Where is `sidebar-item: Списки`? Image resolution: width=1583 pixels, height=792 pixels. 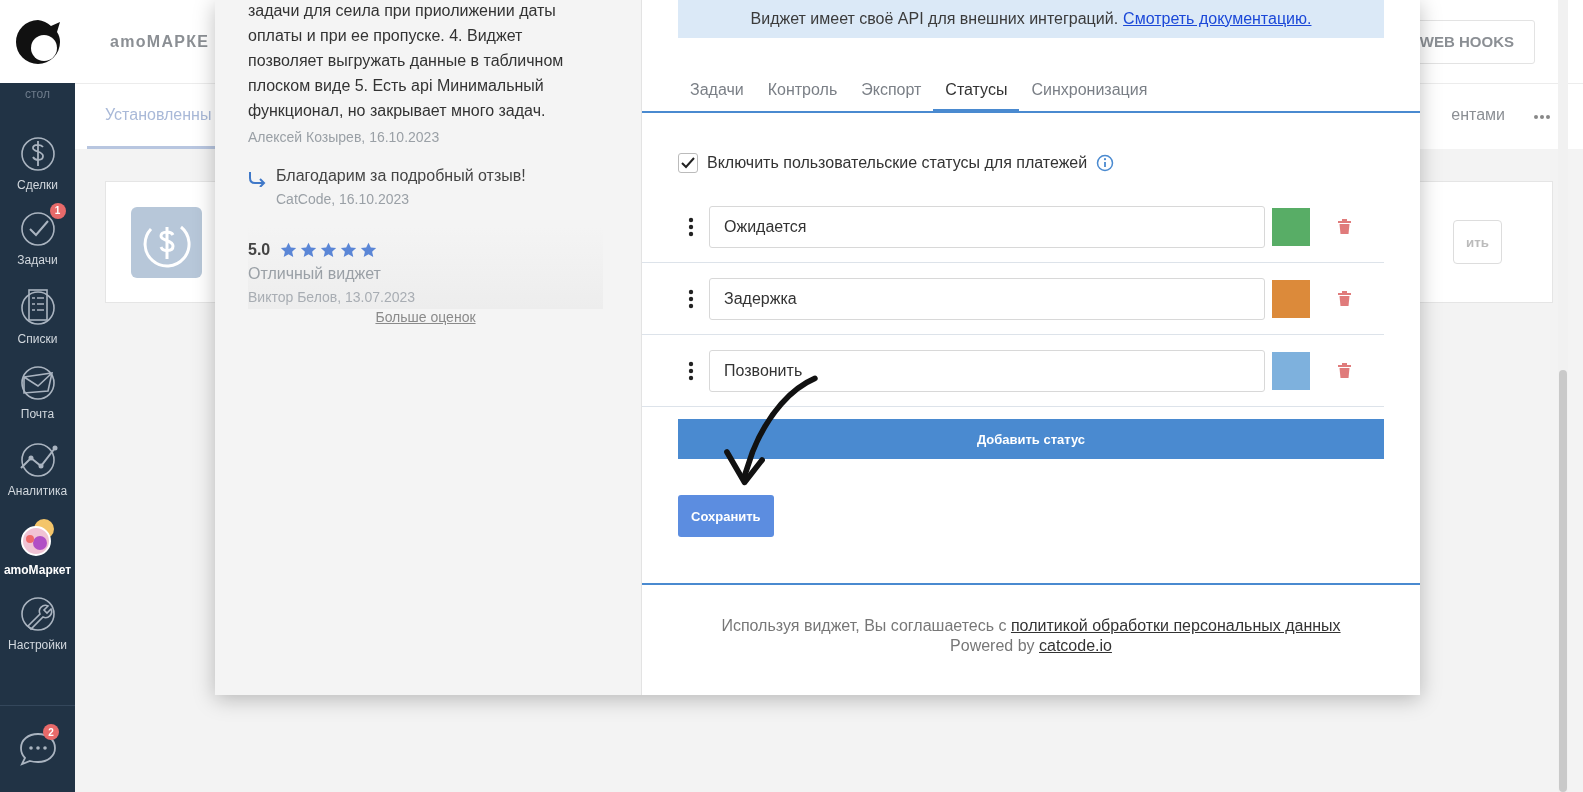
sidebar-item: Списки is located at coordinates (37, 315).